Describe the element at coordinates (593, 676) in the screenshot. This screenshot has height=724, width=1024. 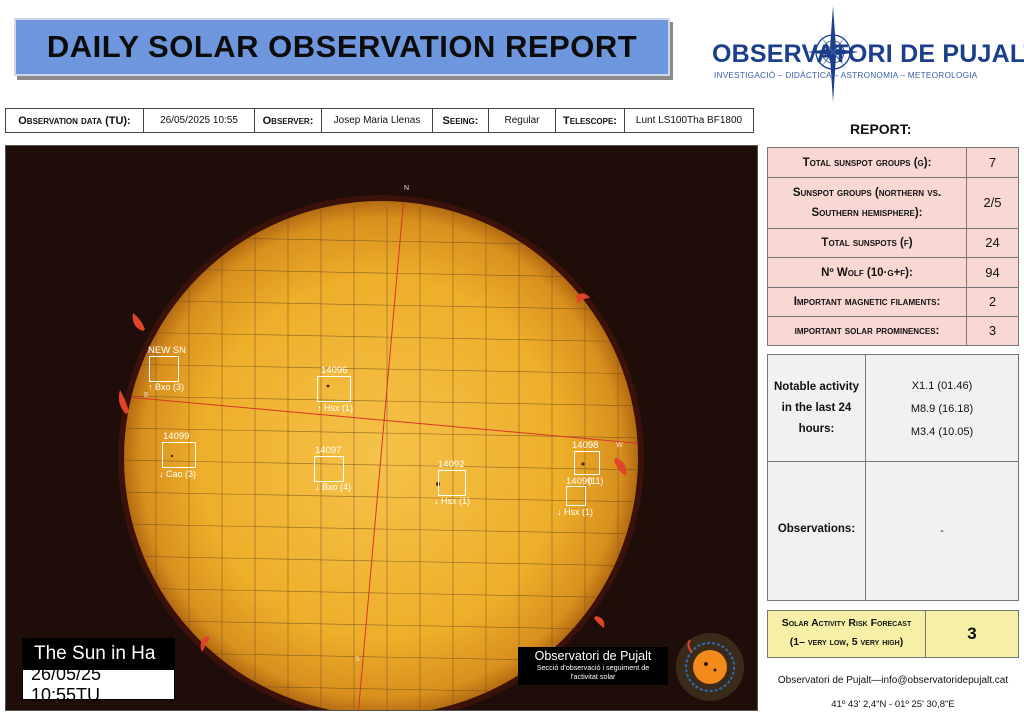
I see `image-brand-sub-2: l'activitat solar` at that location.